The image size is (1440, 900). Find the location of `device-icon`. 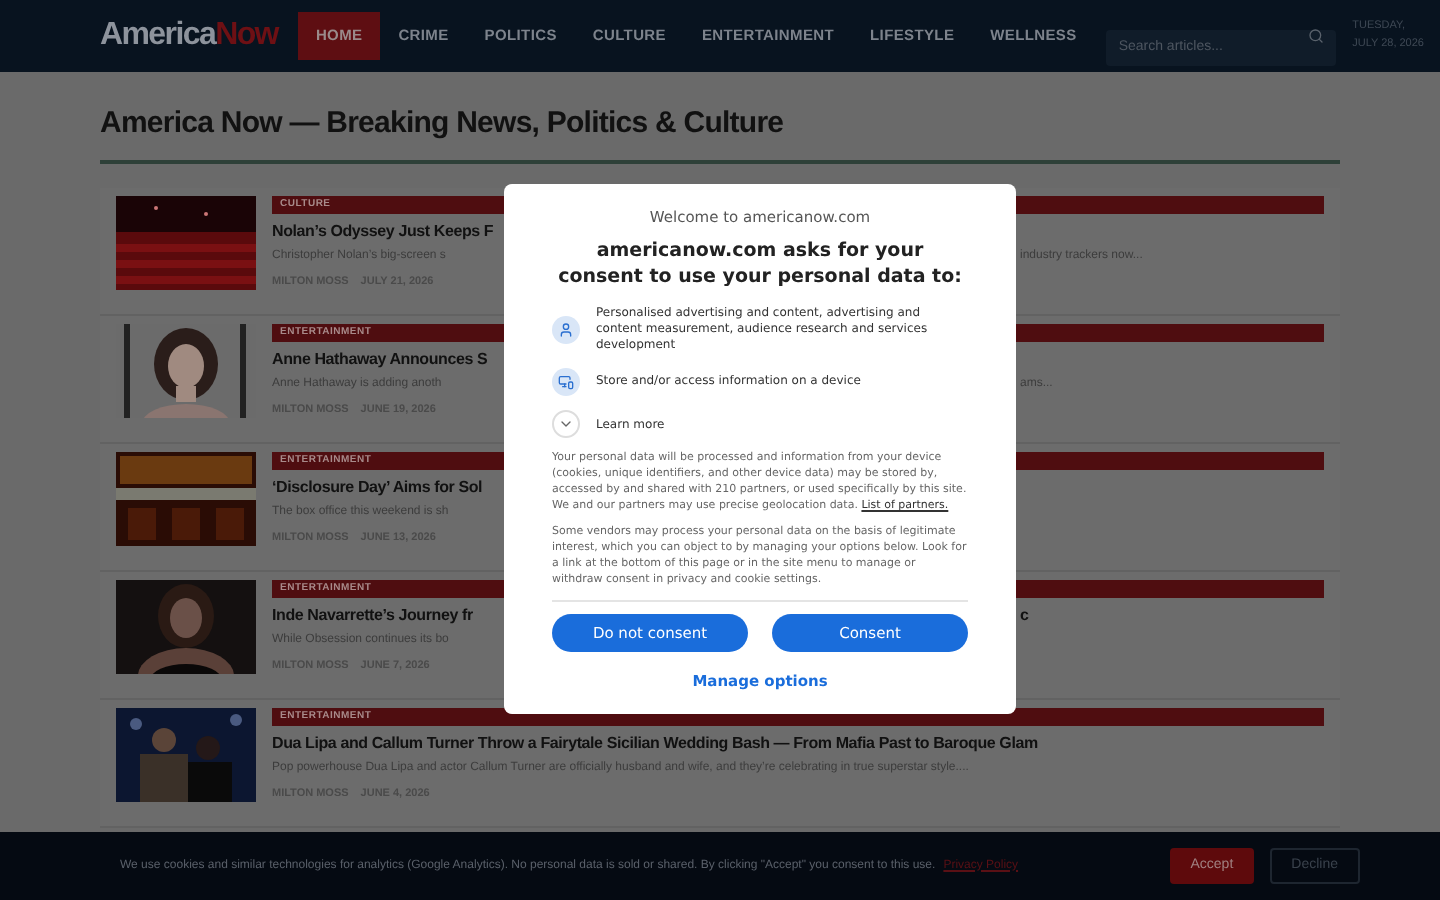

device-icon is located at coordinates (566, 382).